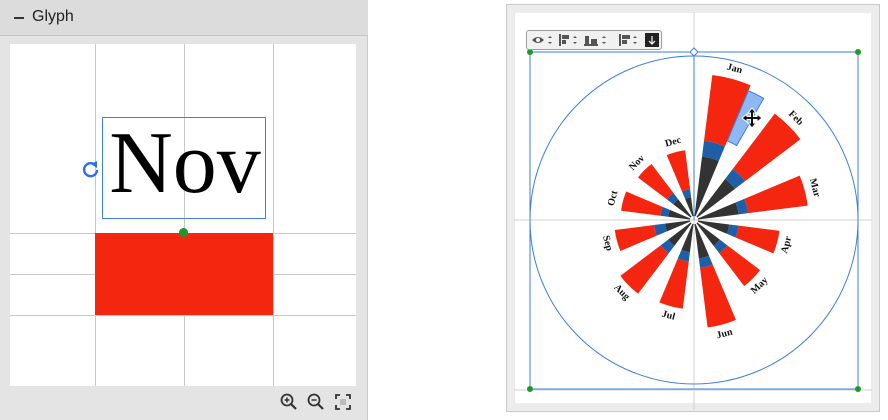 This screenshot has width=888, height=420. I want to click on anchor-button-icon, so click(652, 40).